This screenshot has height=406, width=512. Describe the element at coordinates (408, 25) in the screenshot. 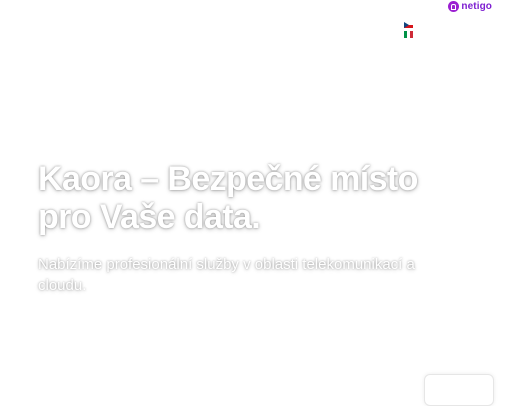

I see `flag-cz-icon` at that location.